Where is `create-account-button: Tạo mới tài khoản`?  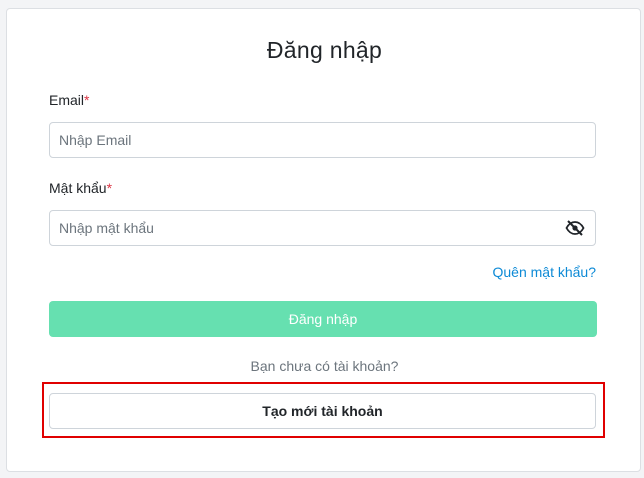
create-account-button: Tạo mới tài khoản is located at coordinates (322, 411).